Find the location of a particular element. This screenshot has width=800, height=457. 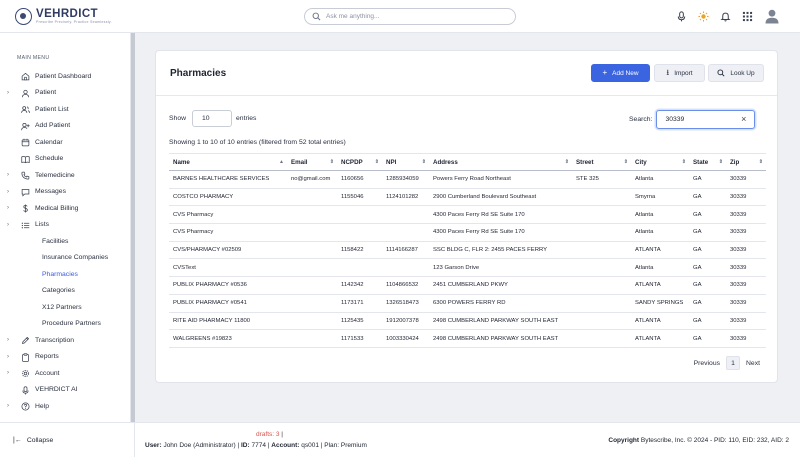

previous-page-button: Previous is located at coordinates (707, 363).